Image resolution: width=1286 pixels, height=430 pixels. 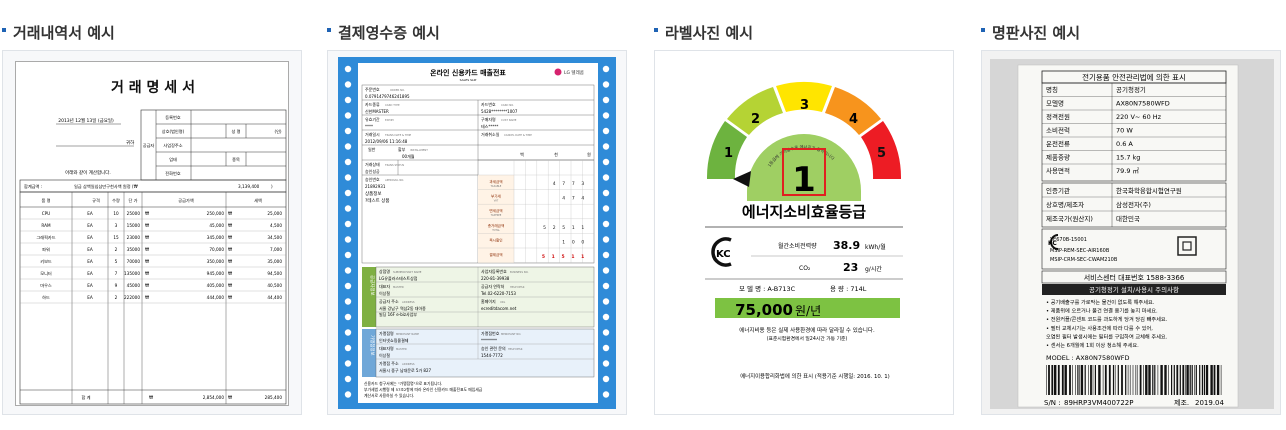 What do you see at coordinates (134, 261) in the screenshot?
I see `table-cell: 70000` at bounding box center [134, 261].